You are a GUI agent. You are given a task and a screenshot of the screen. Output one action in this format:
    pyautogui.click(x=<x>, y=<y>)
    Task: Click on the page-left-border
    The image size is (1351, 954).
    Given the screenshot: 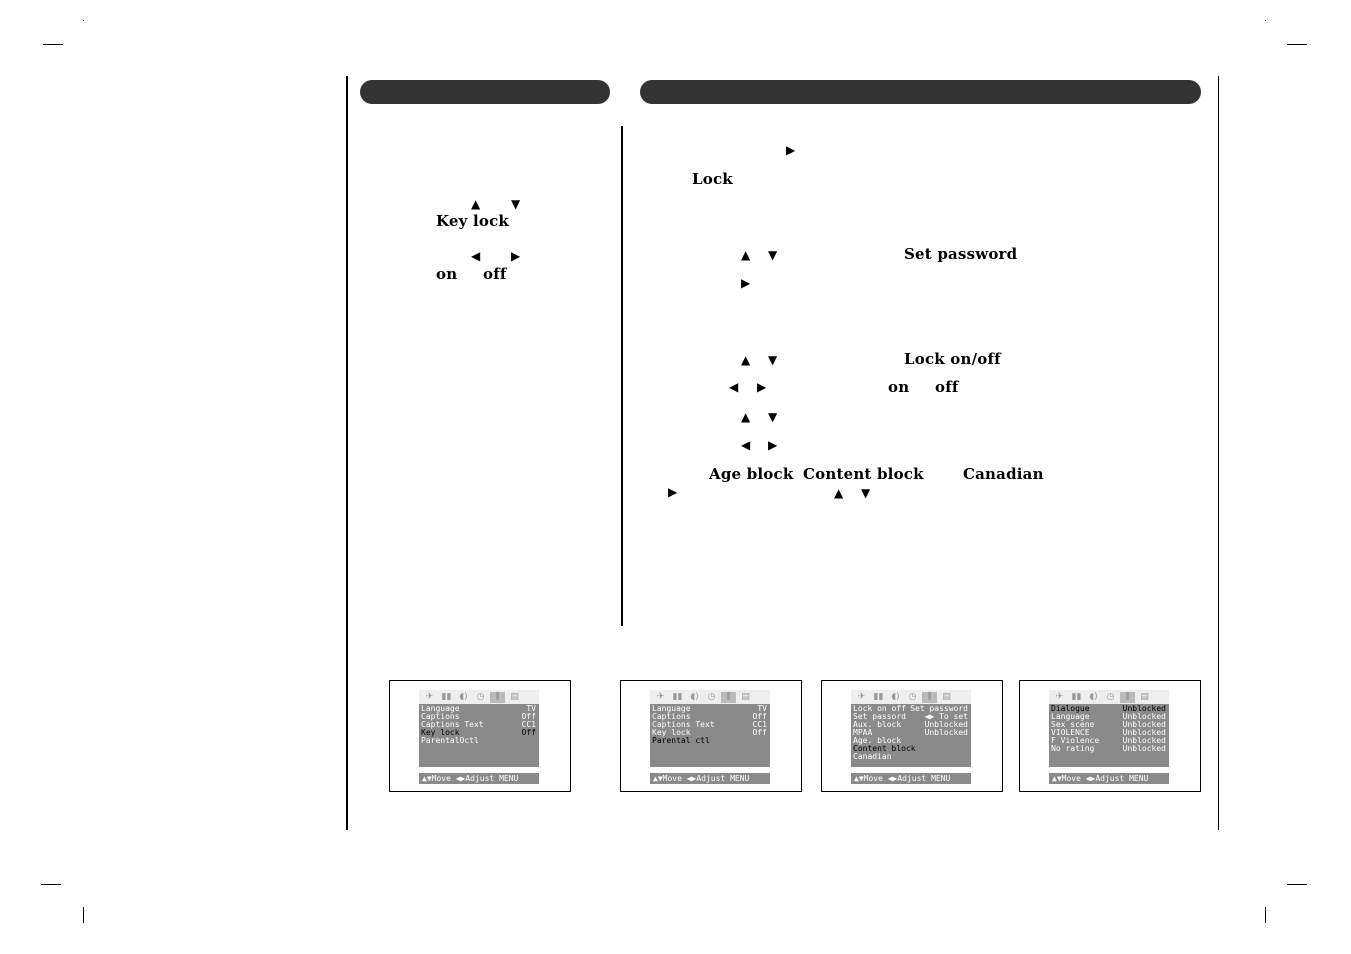 What is the action you would take?
    pyautogui.click(x=347, y=453)
    